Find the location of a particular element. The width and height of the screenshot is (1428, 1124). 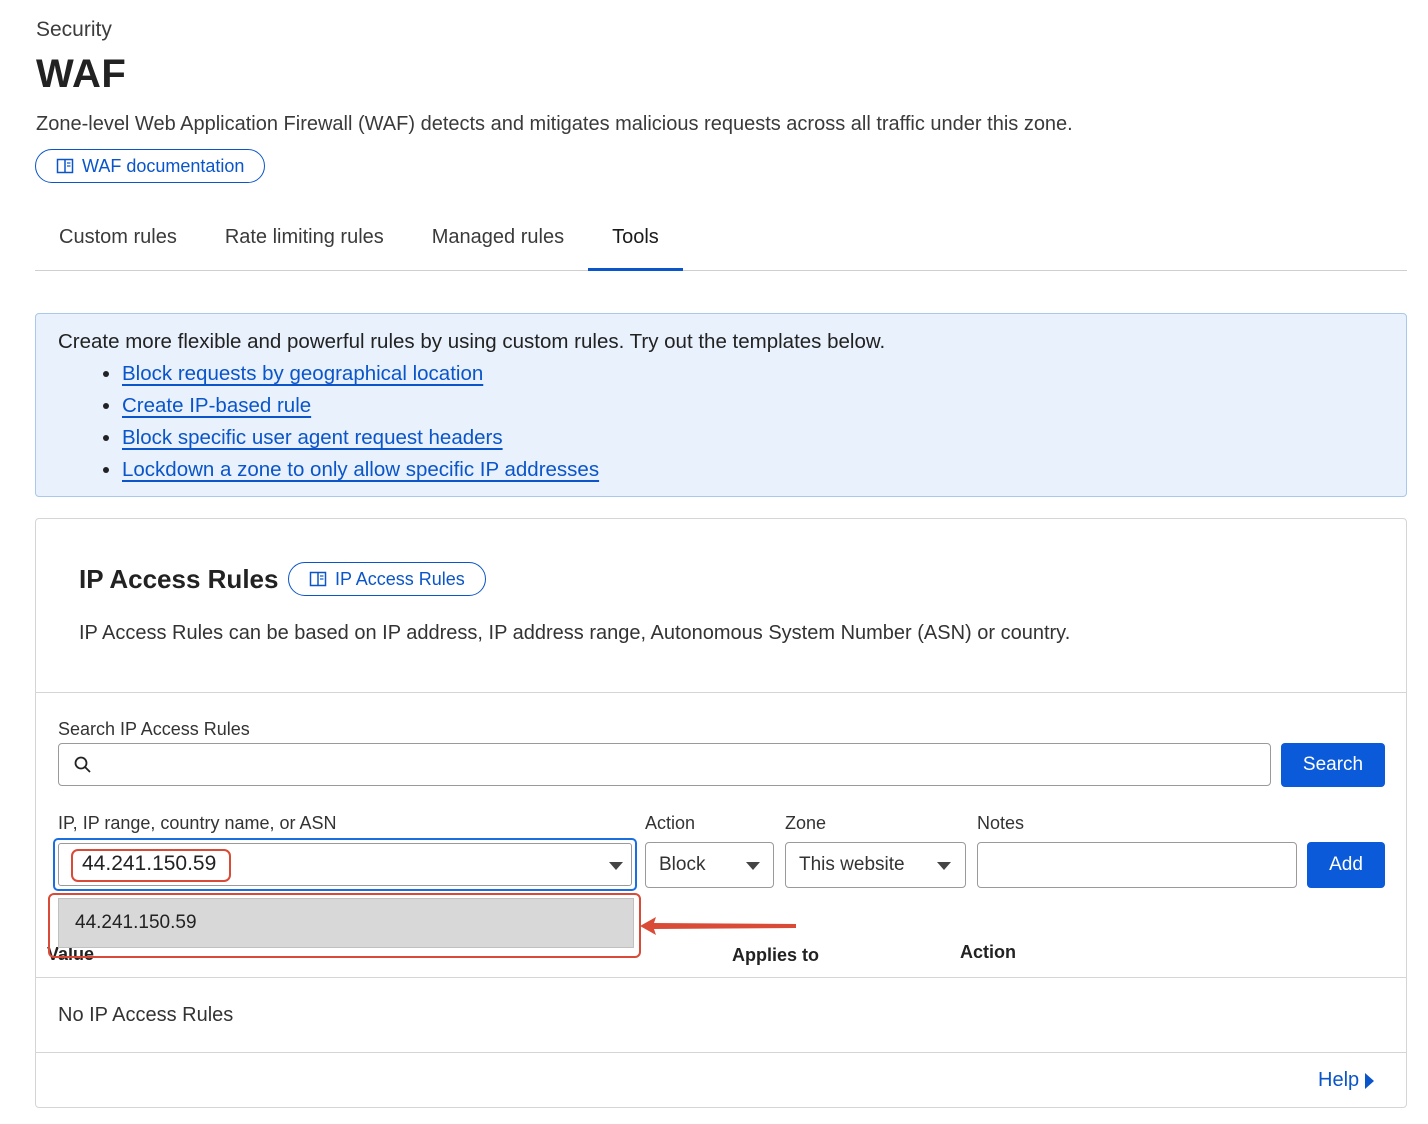

list-item: Block requests by geographical location is located at coordinates (753, 374).